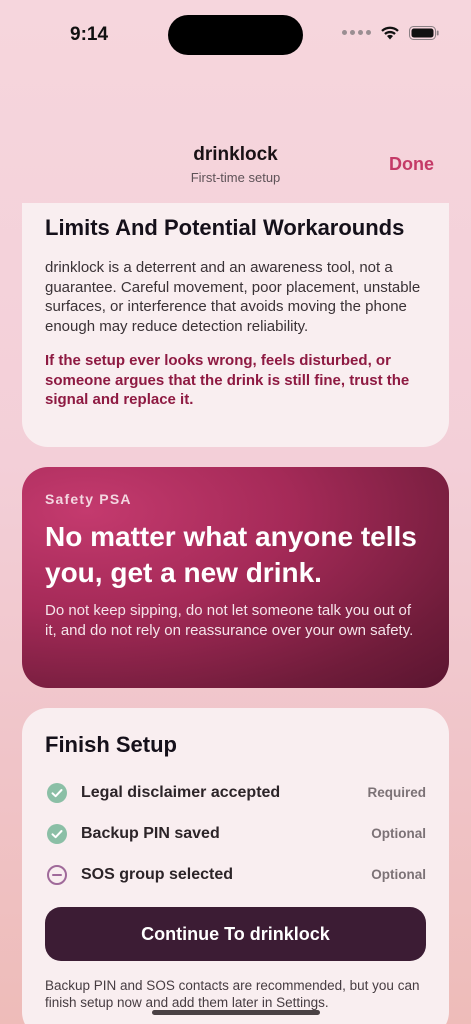 The width and height of the screenshot is (471, 1024). Describe the element at coordinates (88, 499) in the screenshot. I see `psa-label: Safety PSA` at that location.